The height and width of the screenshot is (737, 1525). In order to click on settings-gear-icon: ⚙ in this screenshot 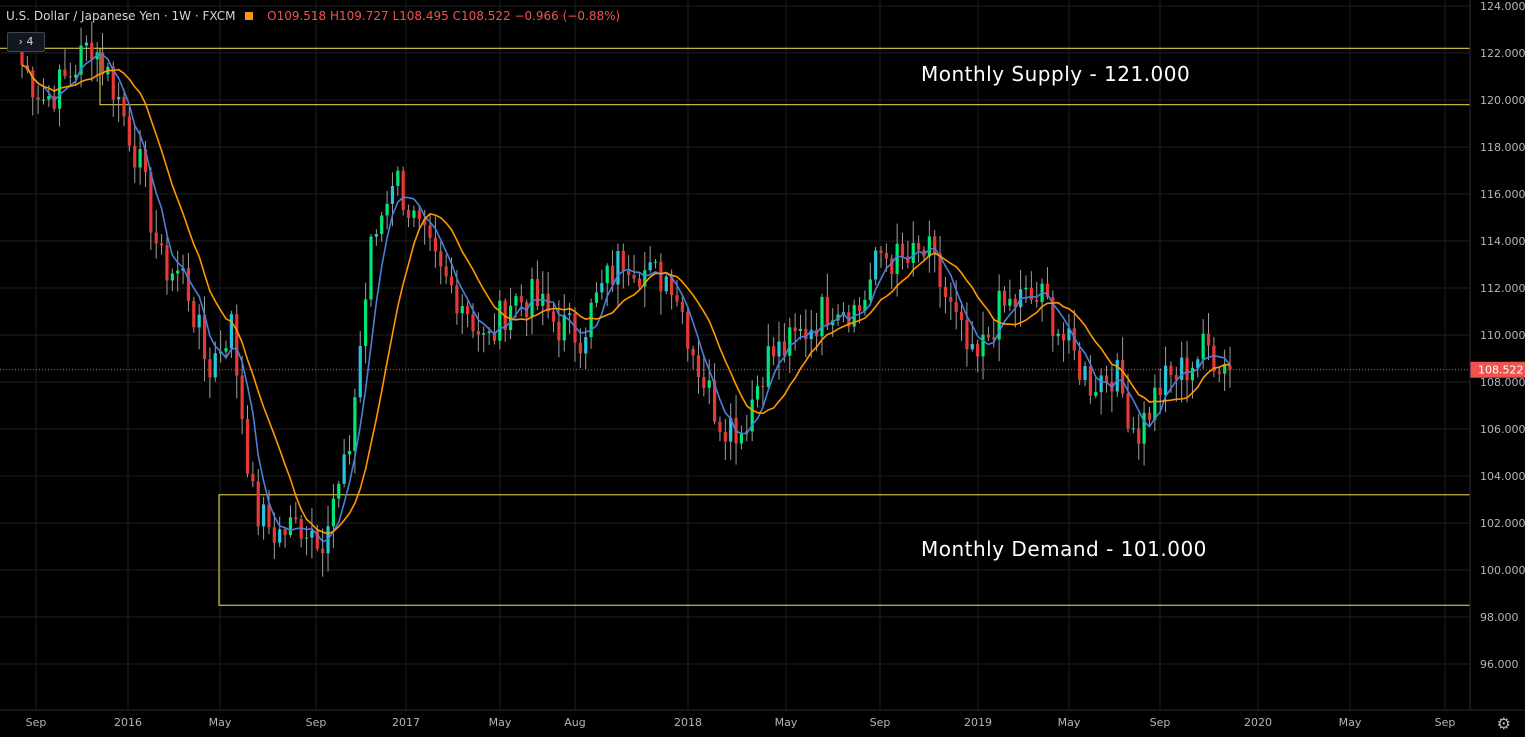, I will do `click(1504, 723)`.